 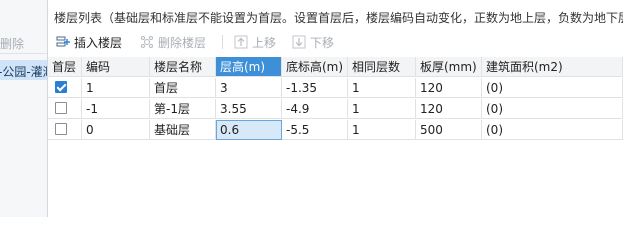 I want to click on code-cell: 1, so click(x=116, y=88).